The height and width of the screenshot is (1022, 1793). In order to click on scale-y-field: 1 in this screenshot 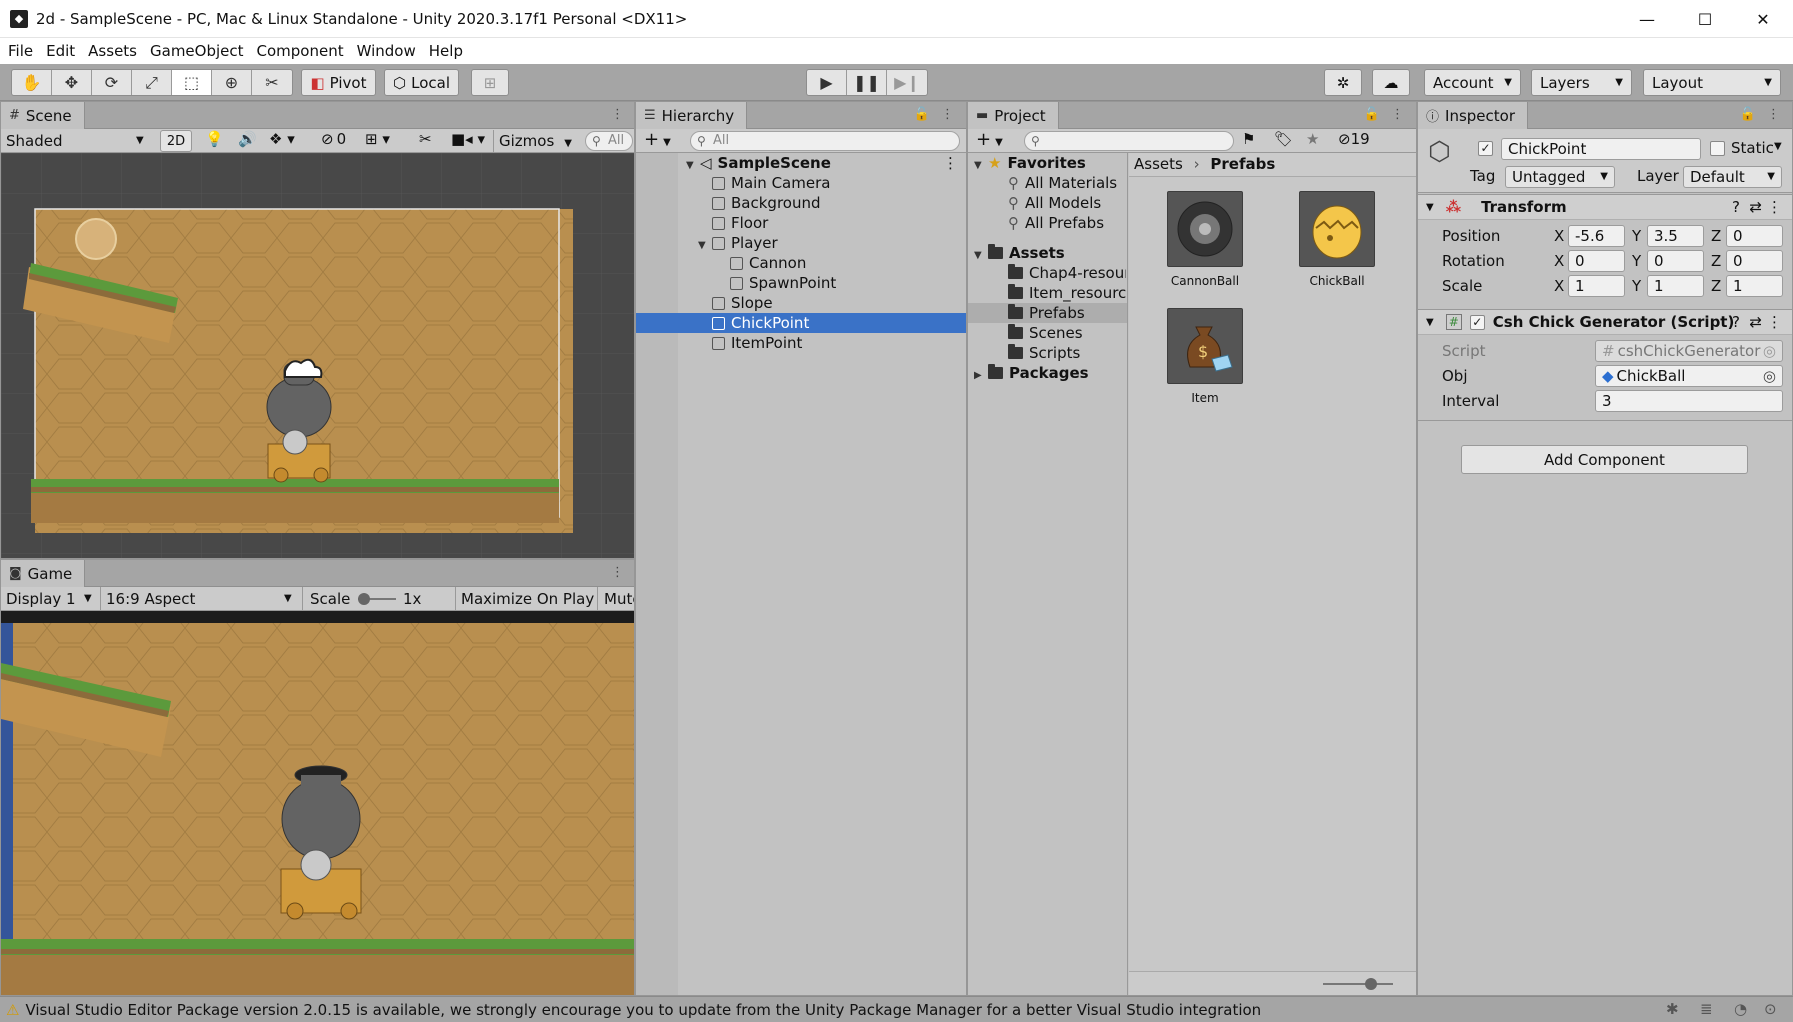, I will do `click(1675, 286)`.